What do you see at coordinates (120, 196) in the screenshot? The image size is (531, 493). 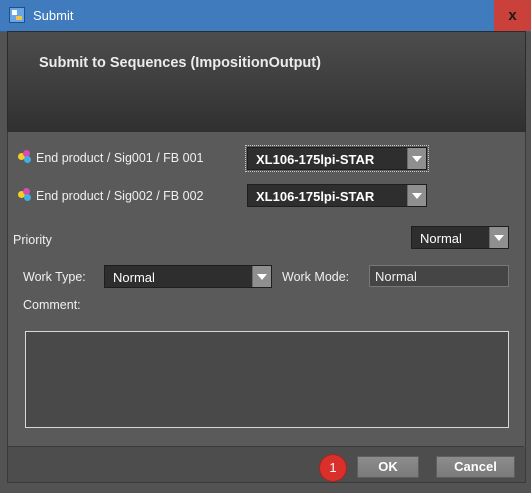 I see `product-label-2: End product / Sig002 / FB 002` at bounding box center [120, 196].